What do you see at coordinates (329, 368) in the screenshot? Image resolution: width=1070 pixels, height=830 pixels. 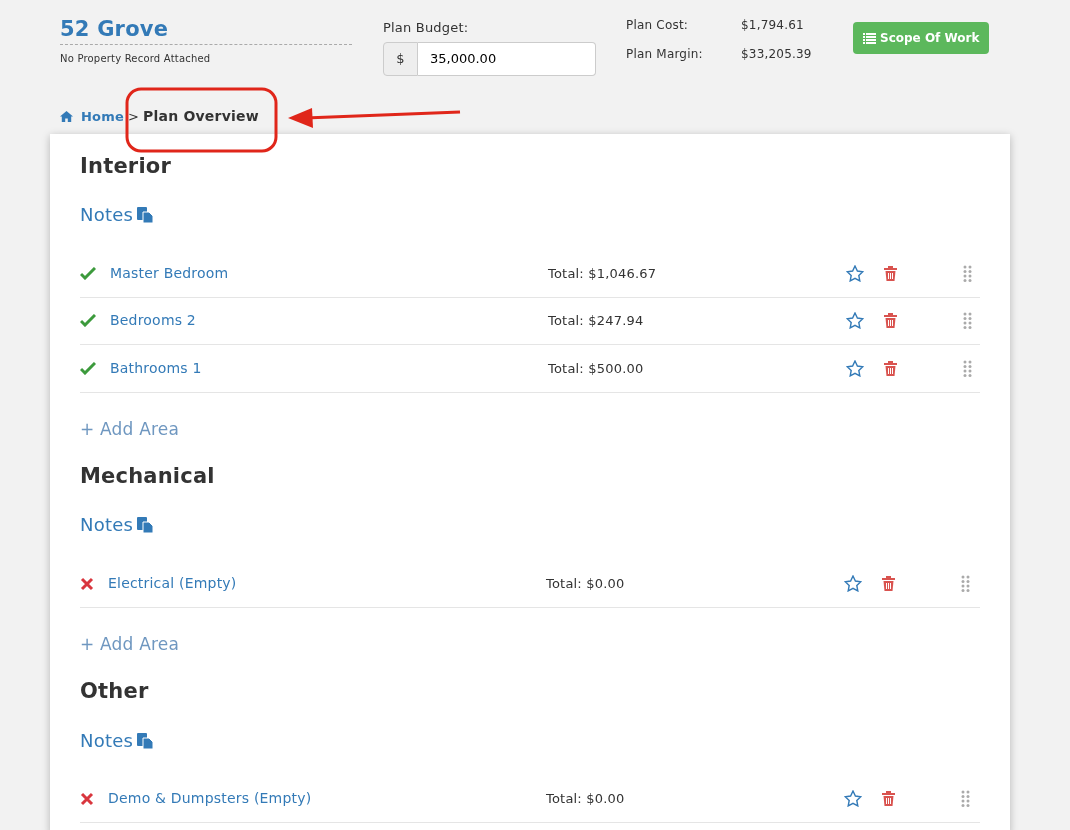 I see `area-link: Bathrooms 1` at bounding box center [329, 368].